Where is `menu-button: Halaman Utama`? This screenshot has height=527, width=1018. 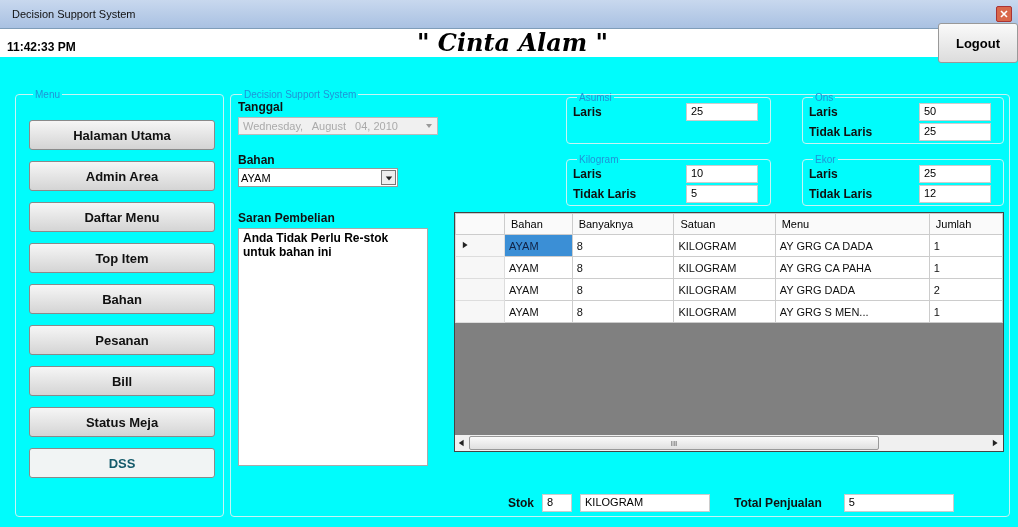 menu-button: Halaman Utama is located at coordinates (122, 135).